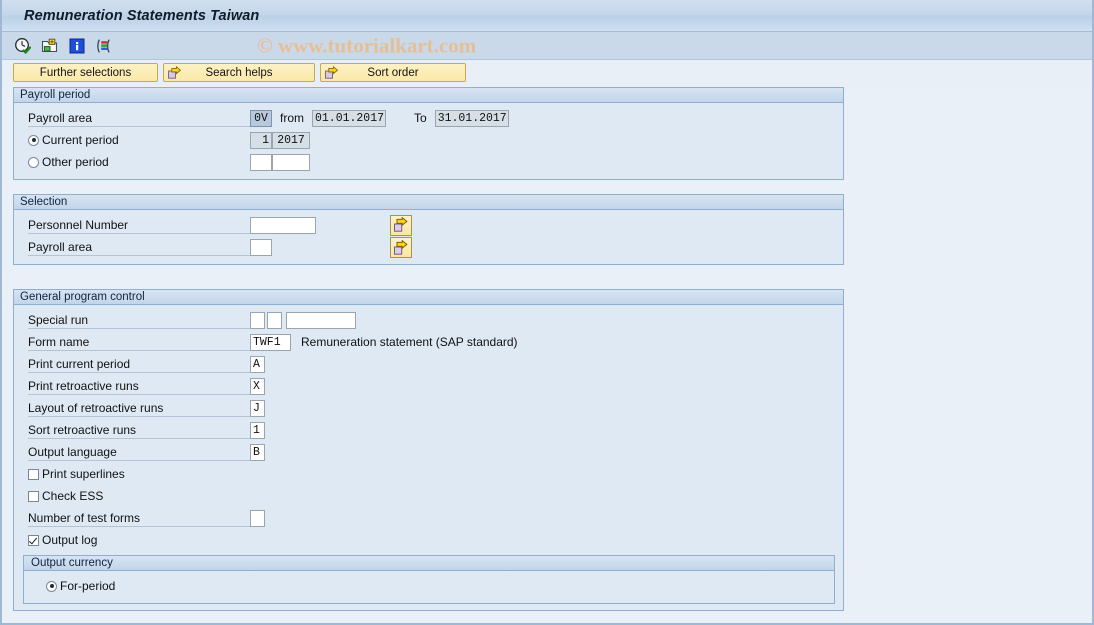 This screenshot has width=1094, height=625. I want to click on output-language-row: Output language B, so click(428, 452).